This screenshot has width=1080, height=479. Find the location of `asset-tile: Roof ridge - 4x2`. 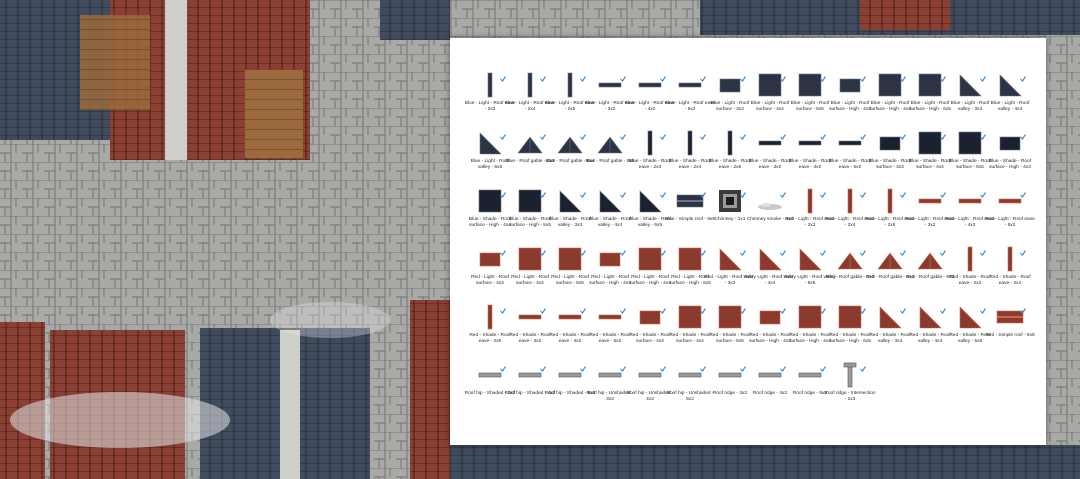

asset-tile: Roof ridge - 4x2 is located at coordinates (770, 390).